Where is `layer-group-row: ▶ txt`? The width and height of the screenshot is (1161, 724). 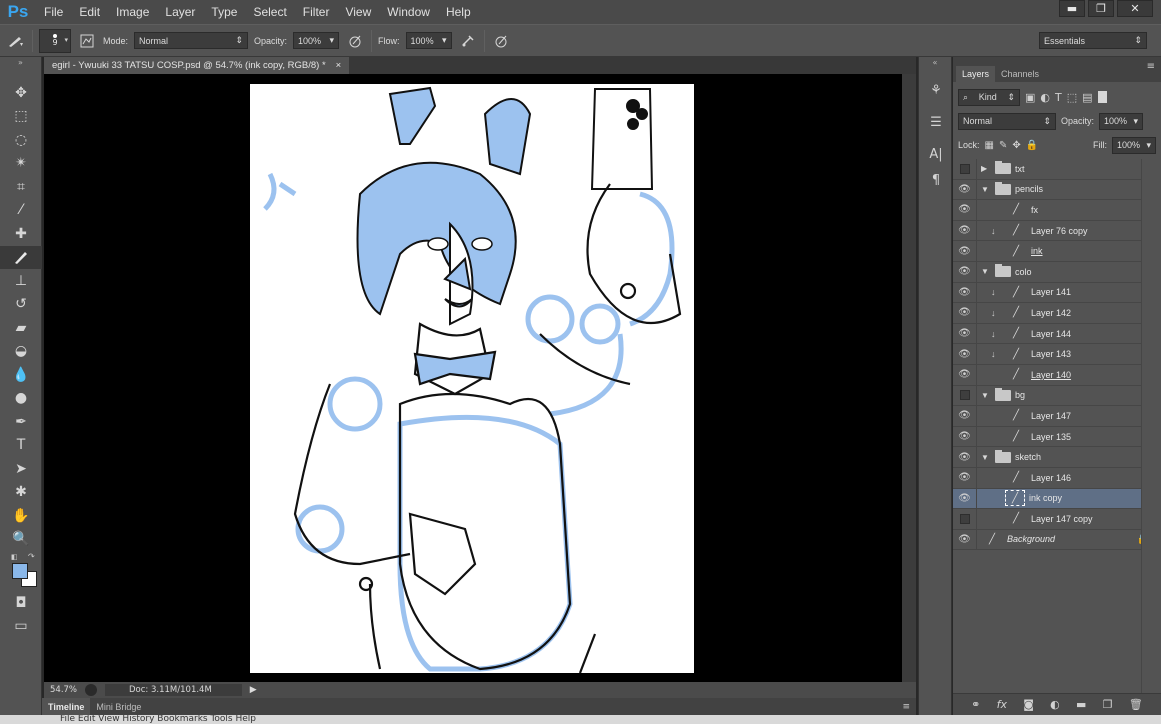
layer-group-row: ▶ txt is located at coordinates (1057, 169).